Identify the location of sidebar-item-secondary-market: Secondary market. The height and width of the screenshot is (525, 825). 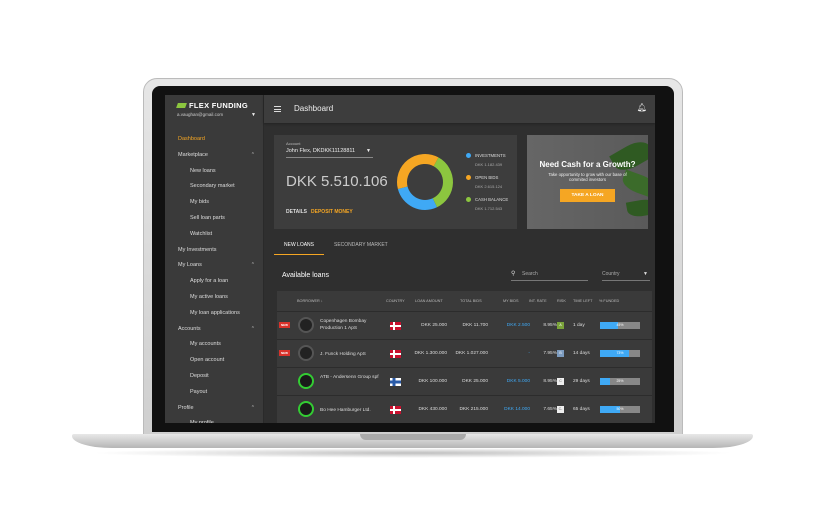
(214, 187).